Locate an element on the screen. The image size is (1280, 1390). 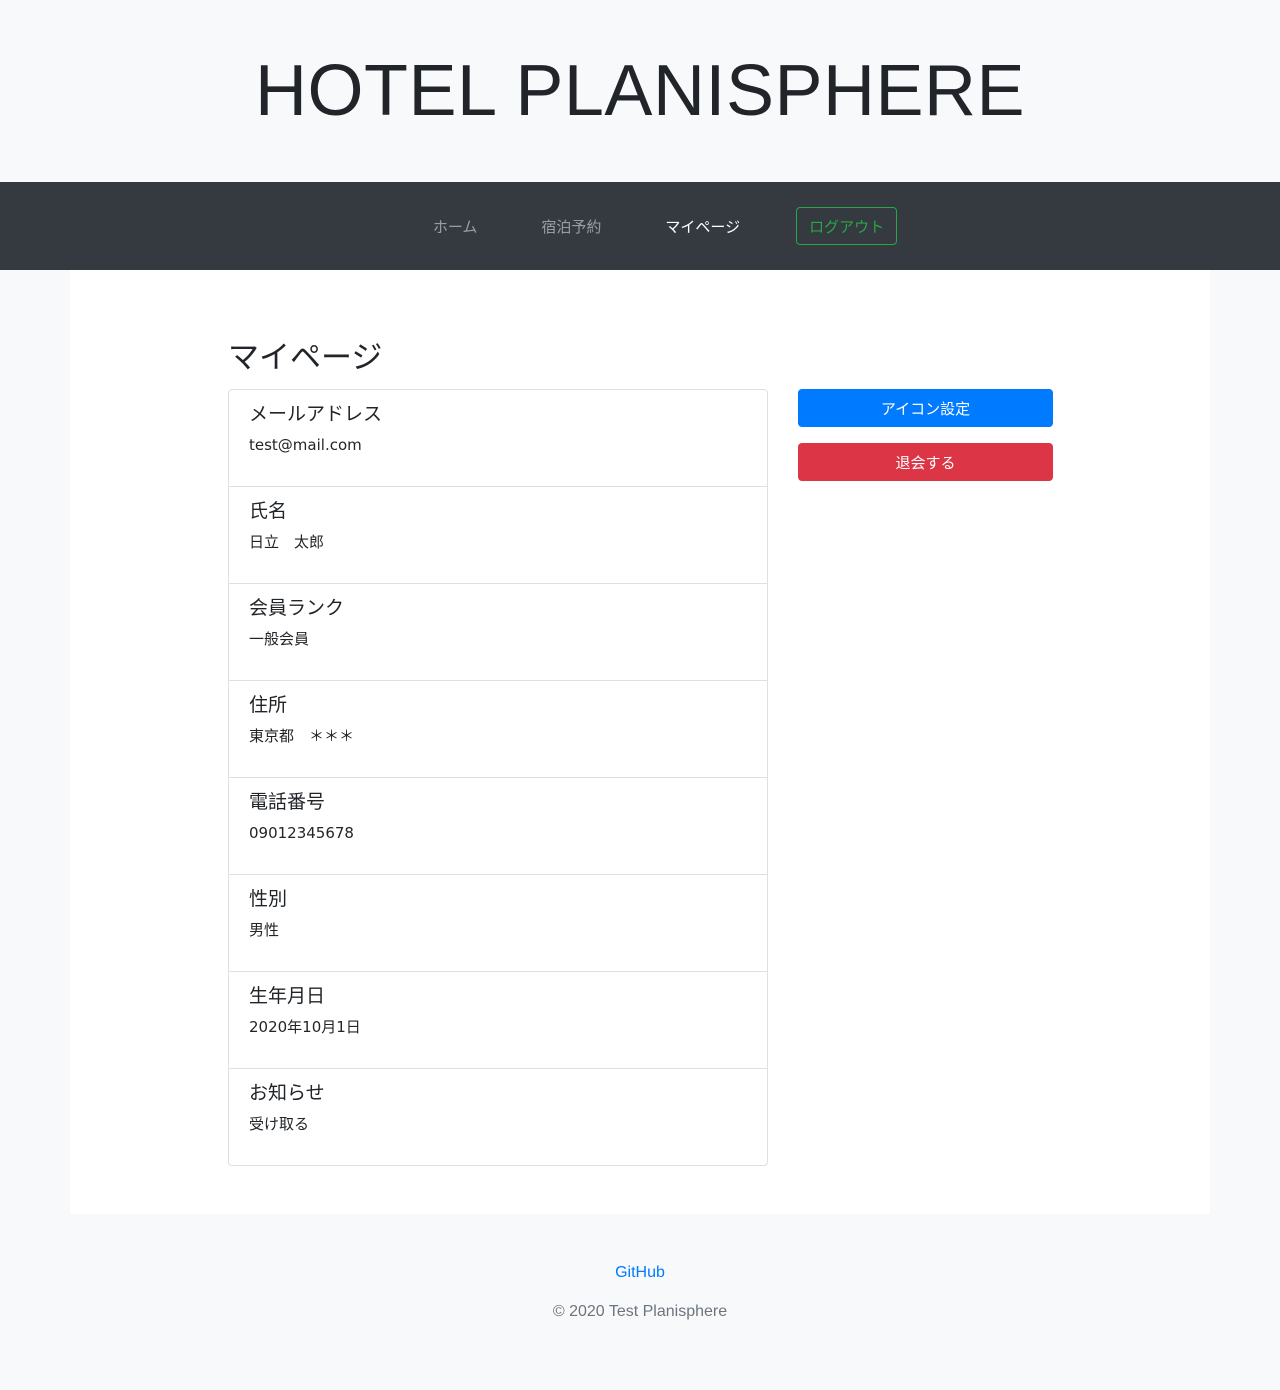
profile-item-name: 氏名 日立 太郎 is located at coordinates (498, 535).